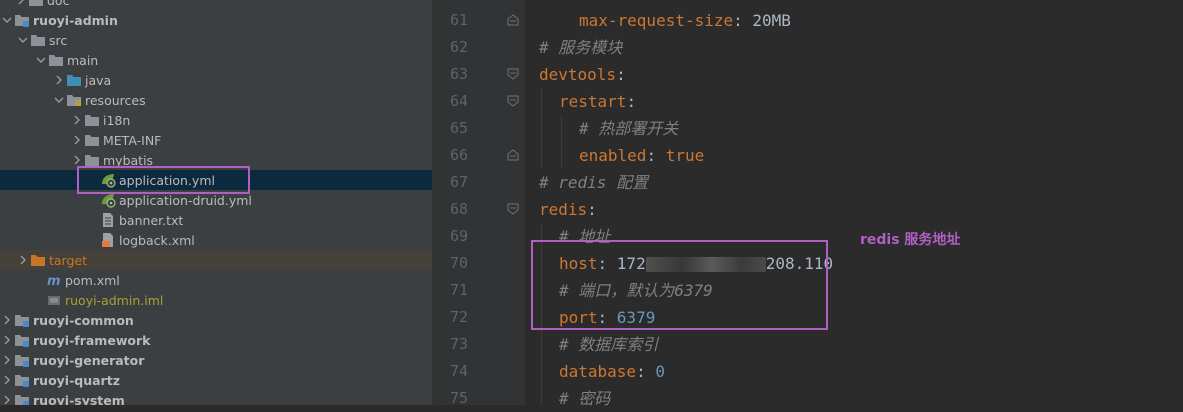 The image size is (1183, 412). I want to click on tree-item-label: ruoyi-admin.iml, so click(114, 300).